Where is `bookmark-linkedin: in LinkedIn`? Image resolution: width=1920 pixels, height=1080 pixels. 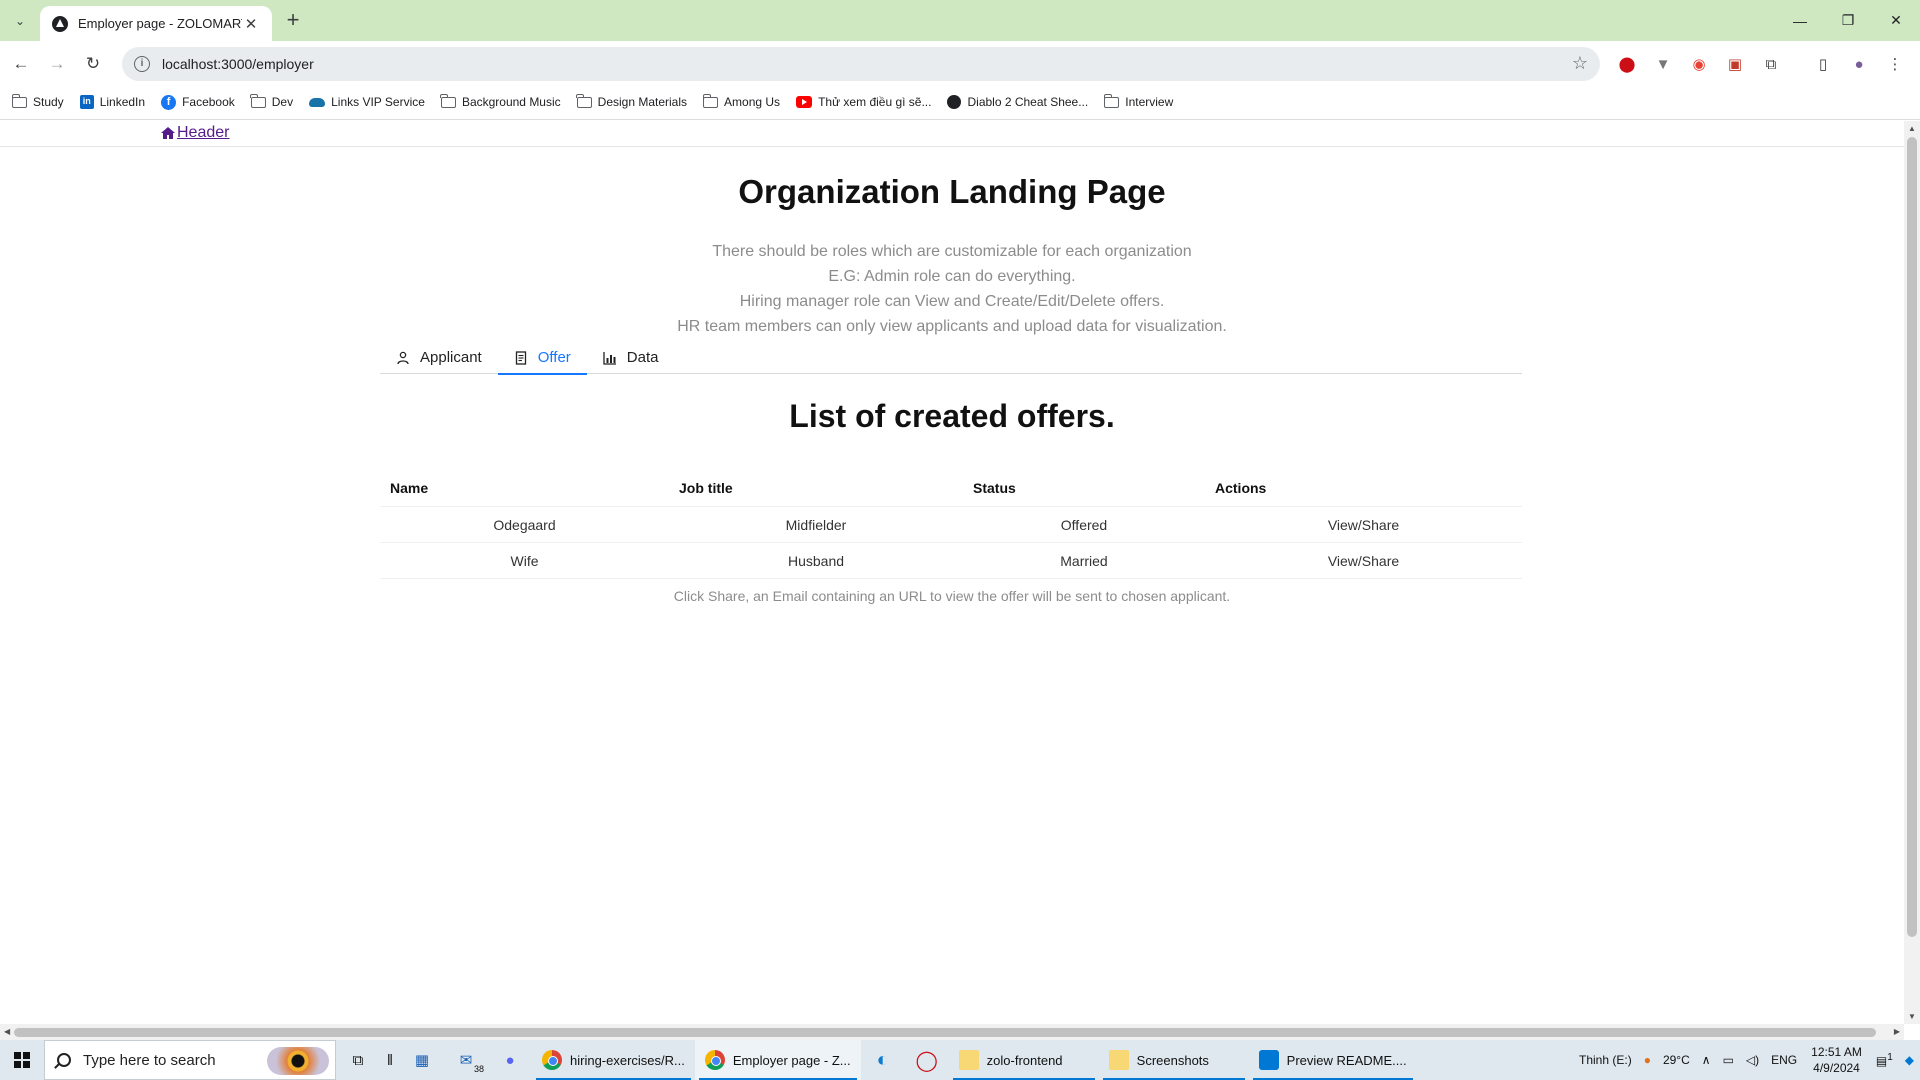 bookmark-linkedin: in LinkedIn is located at coordinates (112, 102).